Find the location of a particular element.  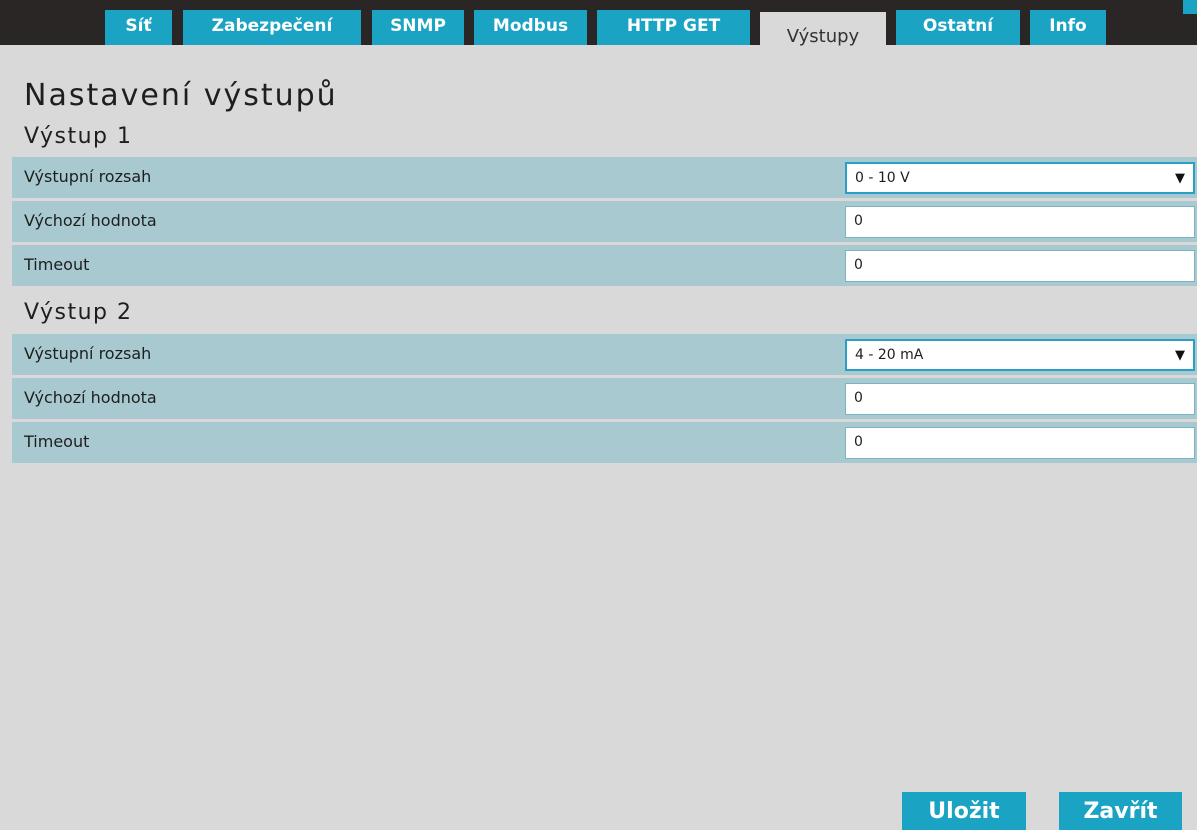

save-button: Uložit is located at coordinates (964, 811).